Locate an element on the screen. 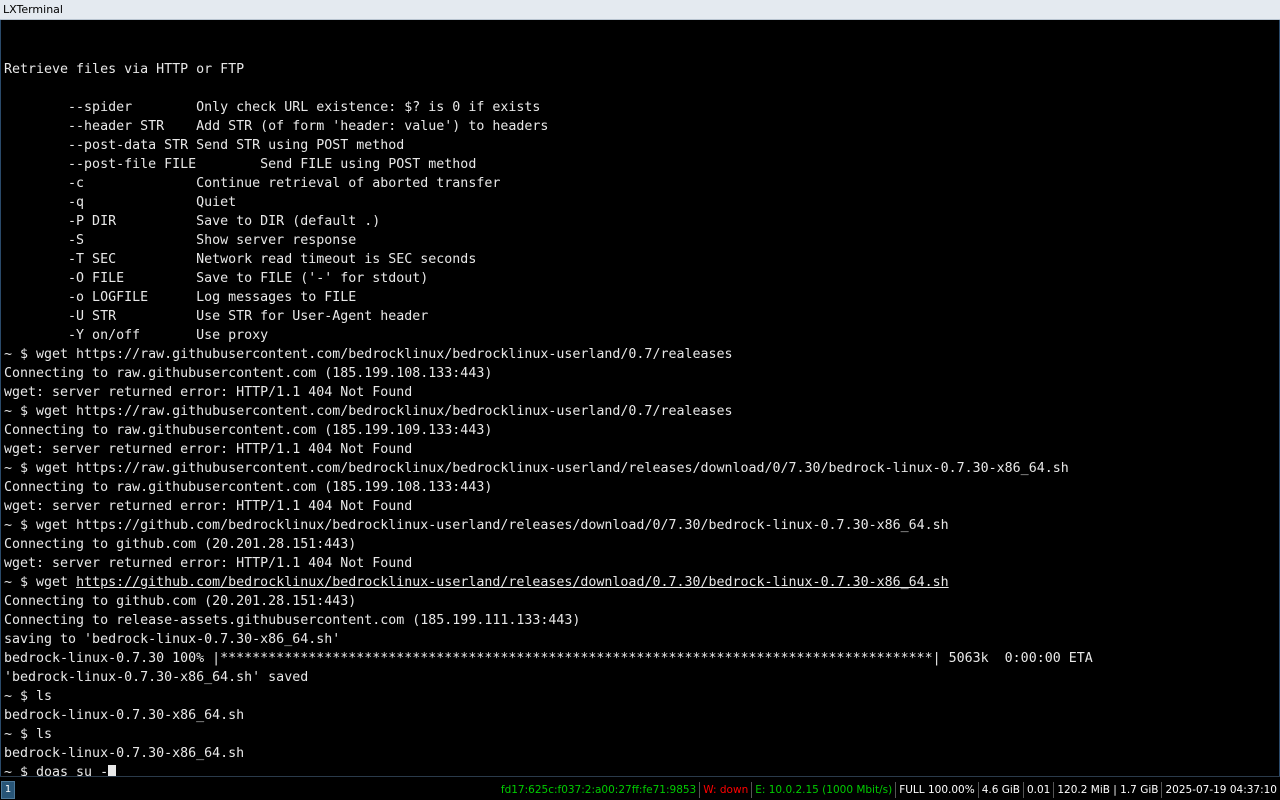  status-load: 0.01 is located at coordinates (1037, 790).